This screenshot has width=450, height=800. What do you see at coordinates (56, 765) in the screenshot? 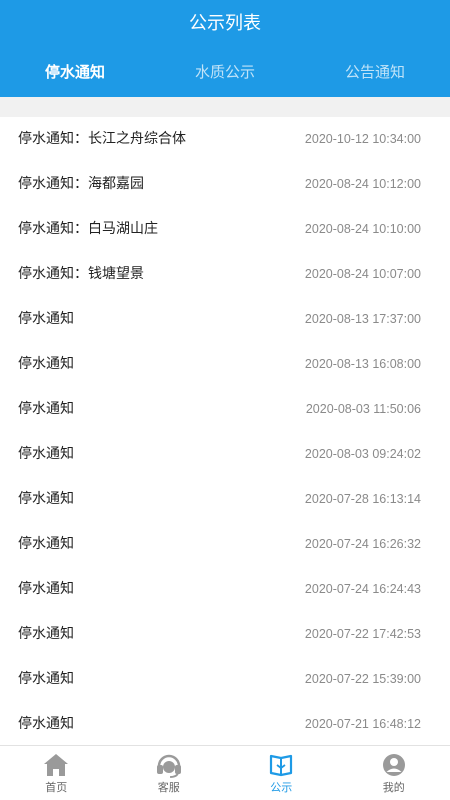
I see `home-icon` at bounding box center [56, 765].